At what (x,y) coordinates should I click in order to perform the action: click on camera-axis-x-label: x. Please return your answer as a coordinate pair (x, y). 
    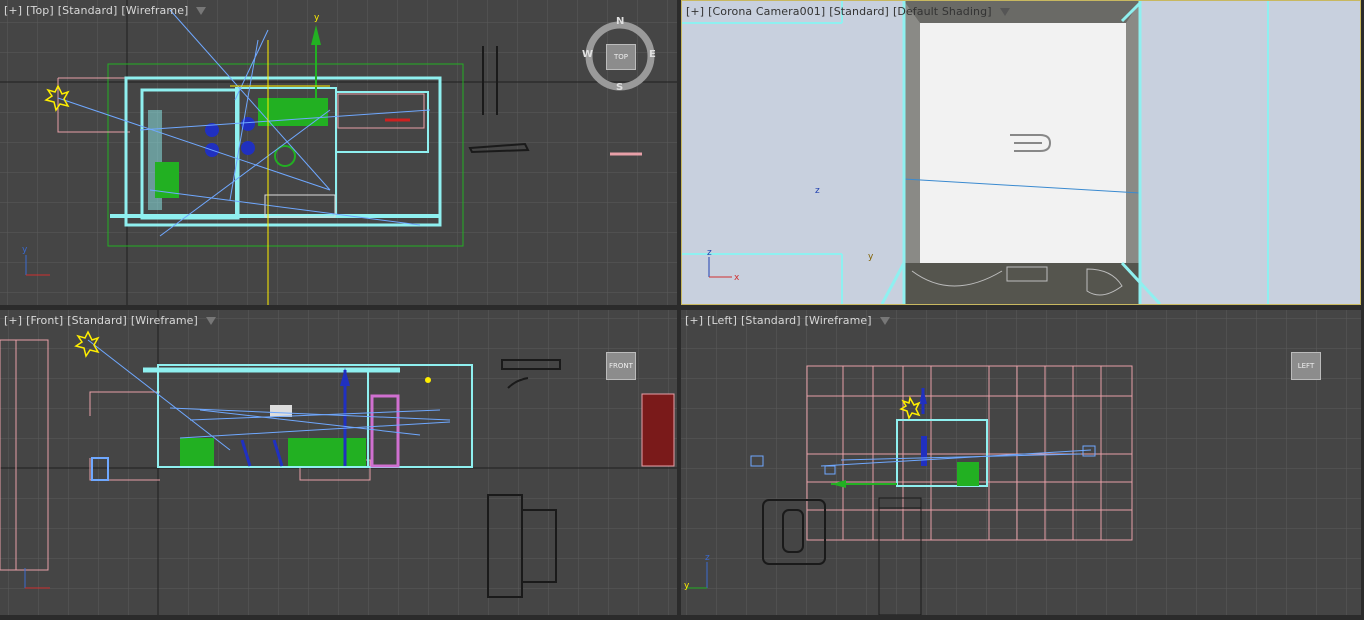
    Looking at the image, I should click on (737, 278).